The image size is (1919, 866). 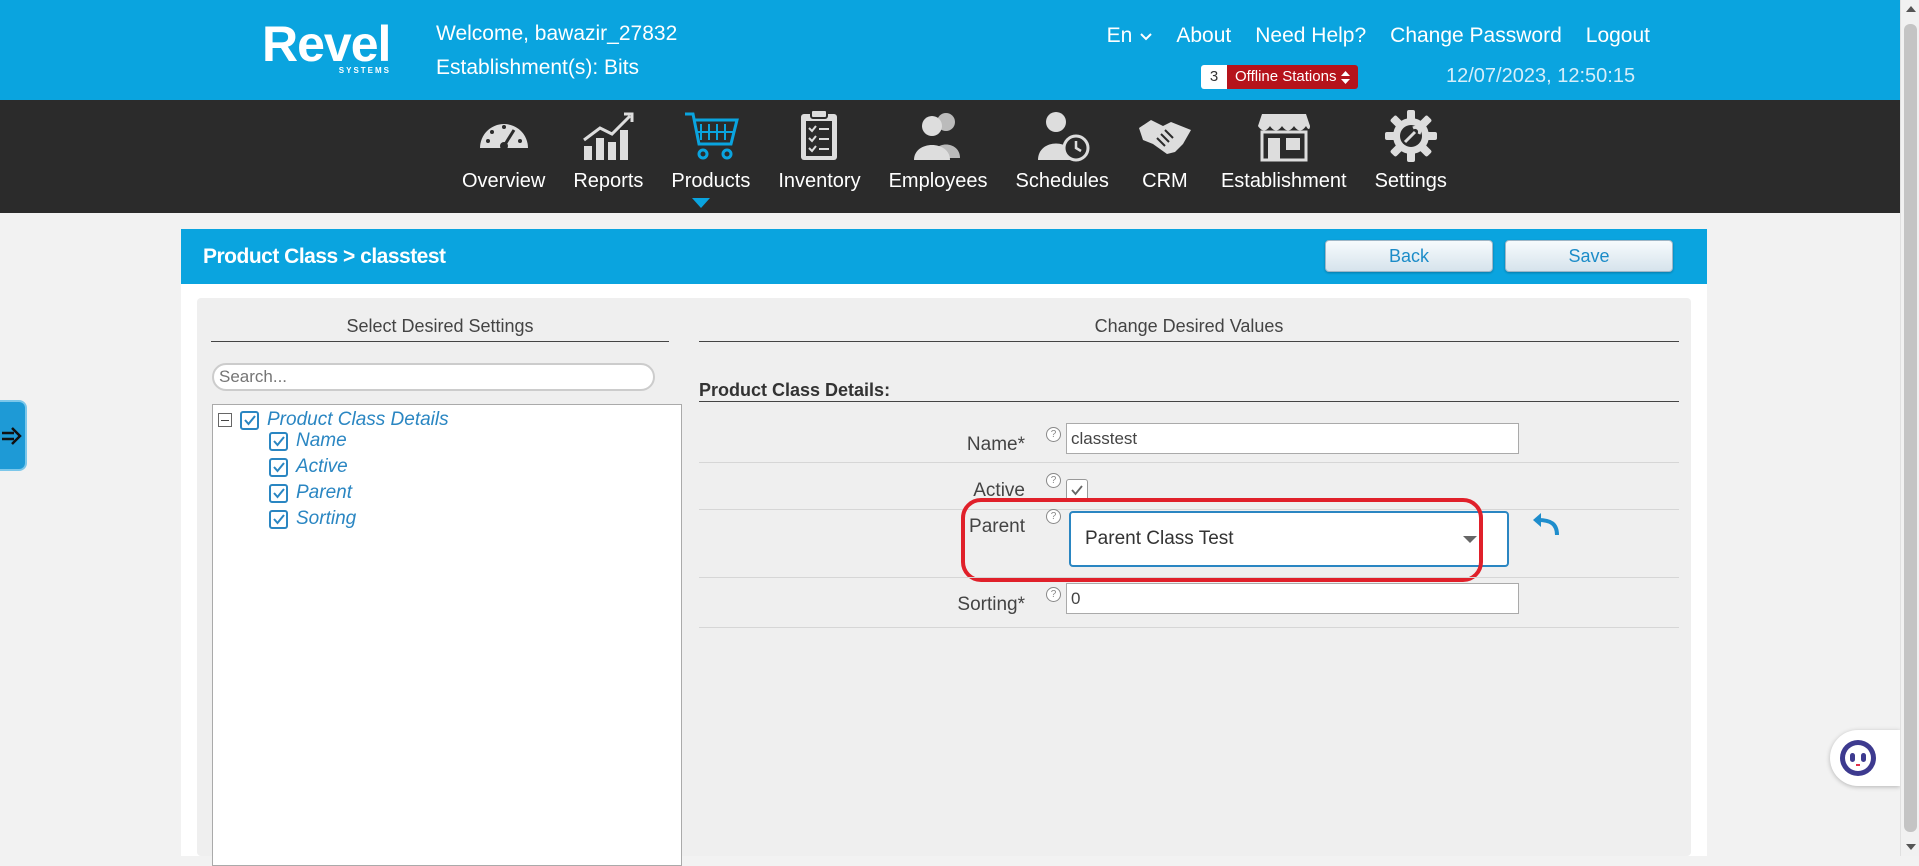 What do you see at coordinates (1911, 847) in the screenshot?
I see `scroll-down-arrow-icon` at bounding box center [1911, 847].